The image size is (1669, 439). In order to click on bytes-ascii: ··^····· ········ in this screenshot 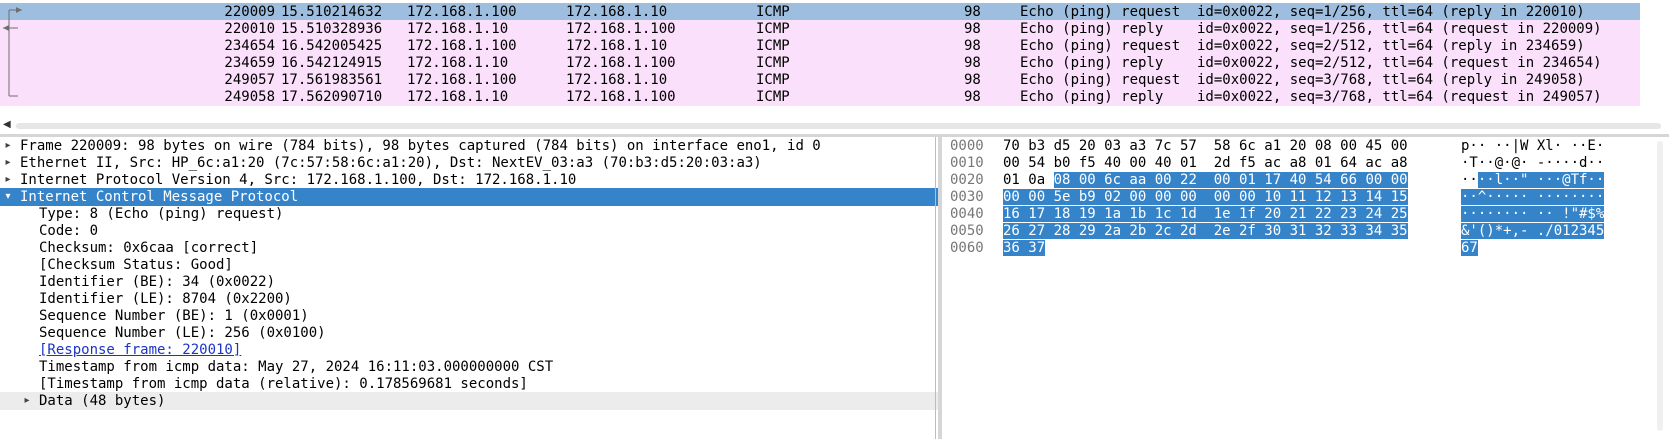, I will do `click(1533, 197)`.